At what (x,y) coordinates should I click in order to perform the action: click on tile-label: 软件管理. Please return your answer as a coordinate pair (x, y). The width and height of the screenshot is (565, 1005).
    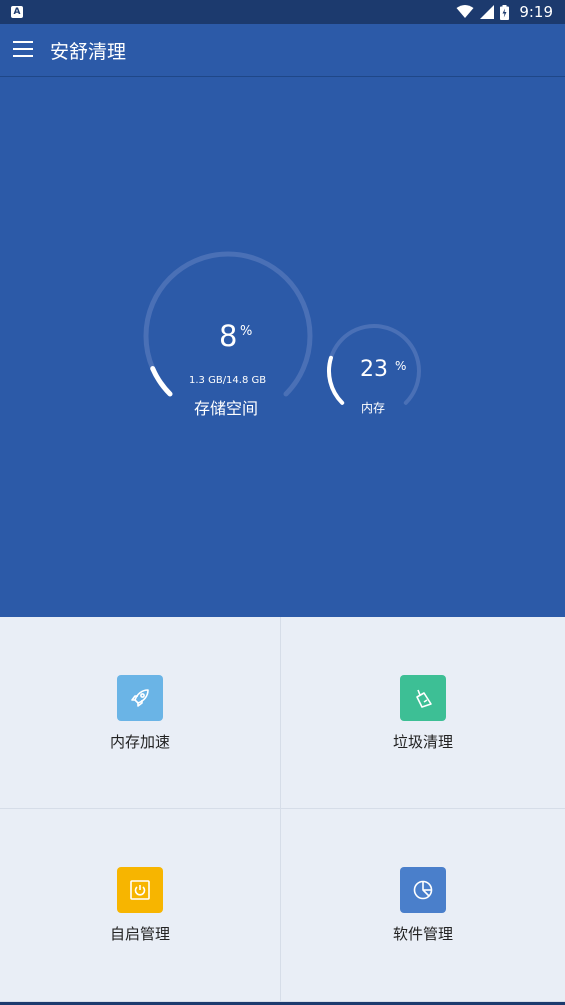
    Looking at the image, I should click on (422, 934).